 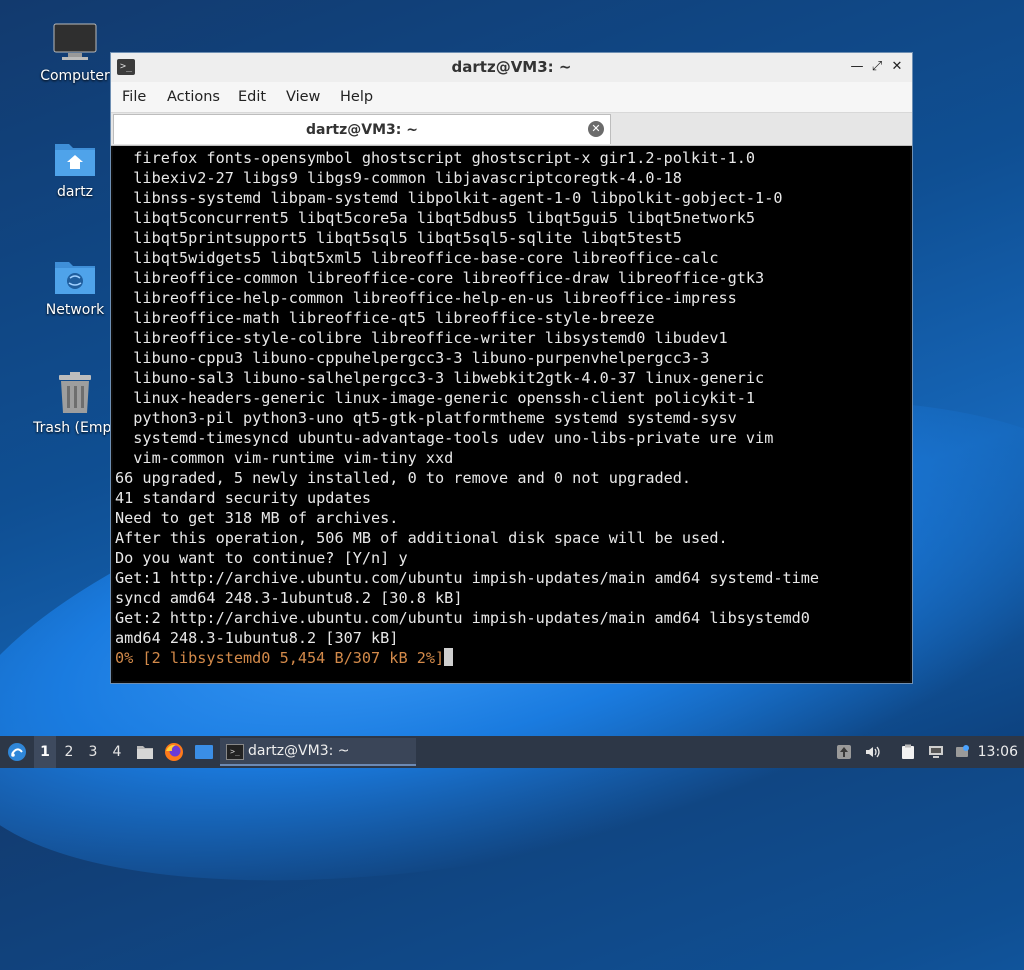 What do you see at coordinates (75, 41) in the screenshot?
I see `computer-icon` at bounding box center [75, 41].